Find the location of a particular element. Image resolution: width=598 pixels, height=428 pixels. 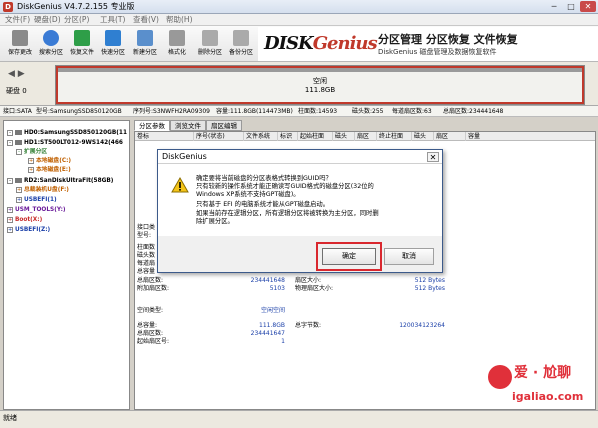

format-icon is located at coordinates (177, 38).